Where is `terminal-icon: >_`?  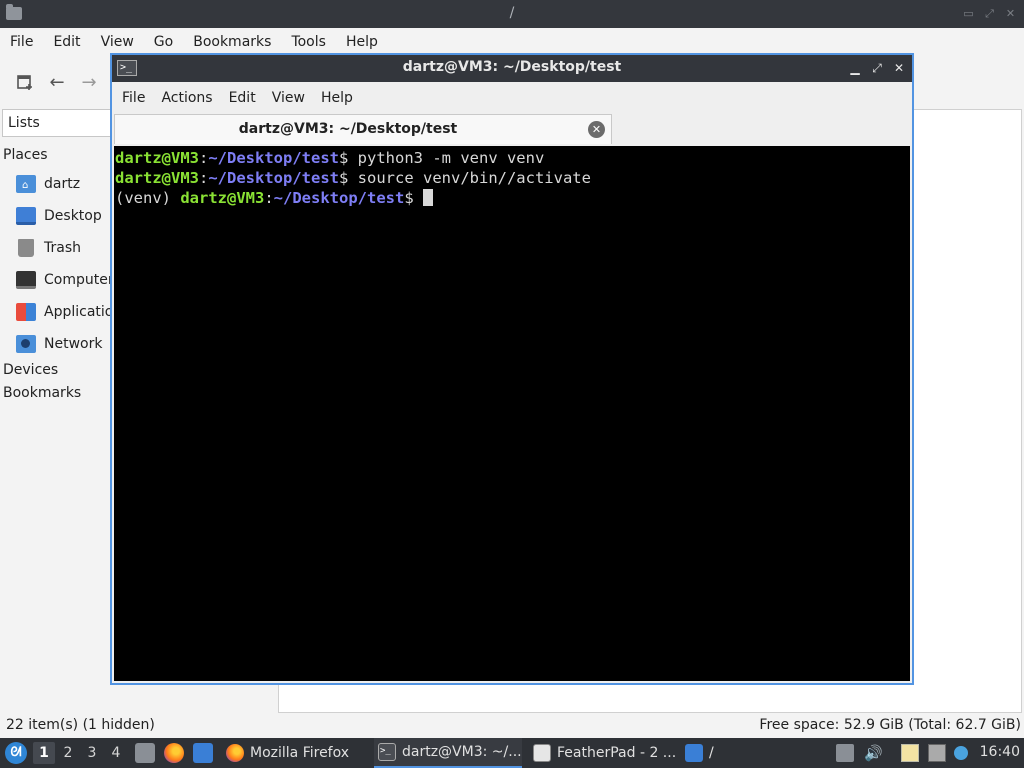
terminal-icon: >_ is located at coordinates (387, 752).